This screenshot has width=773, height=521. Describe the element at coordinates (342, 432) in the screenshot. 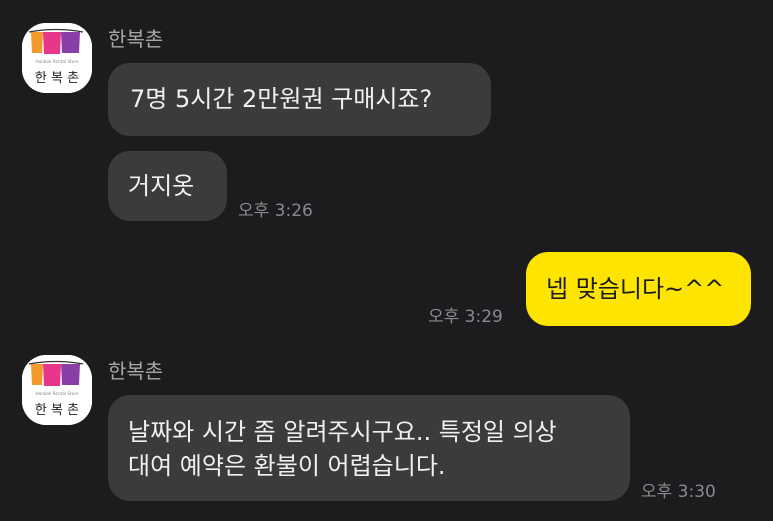

I see `message-line: 날짜와 시간 좀 알려주시구요.. 특정일 의상` at that location.